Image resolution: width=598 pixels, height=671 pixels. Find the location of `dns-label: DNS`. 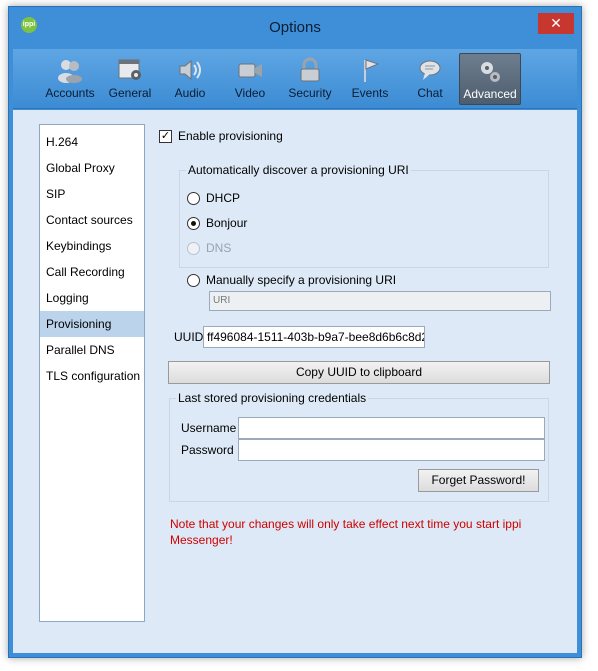

dns-label: DNS is located at coordinates (219, 248).